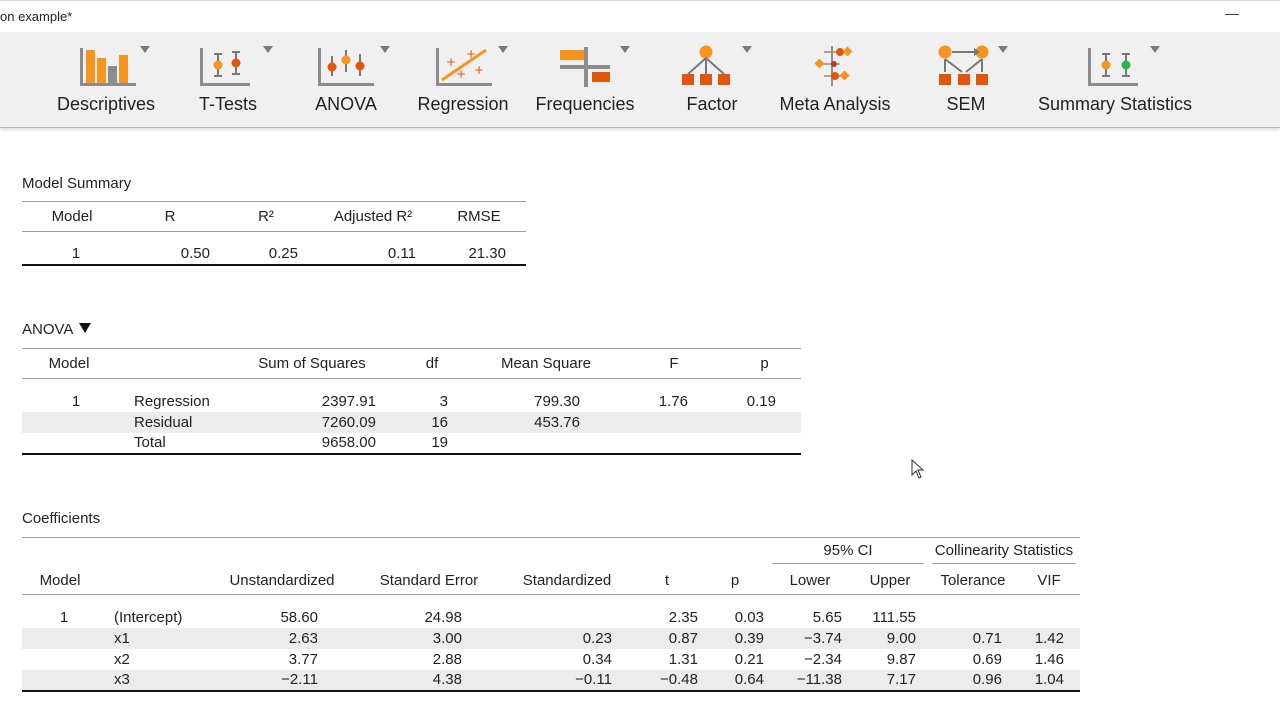 The width and height of the screenshot is (1280, 720). I want to click on collapse-toggle-icon, so click(85, 328).